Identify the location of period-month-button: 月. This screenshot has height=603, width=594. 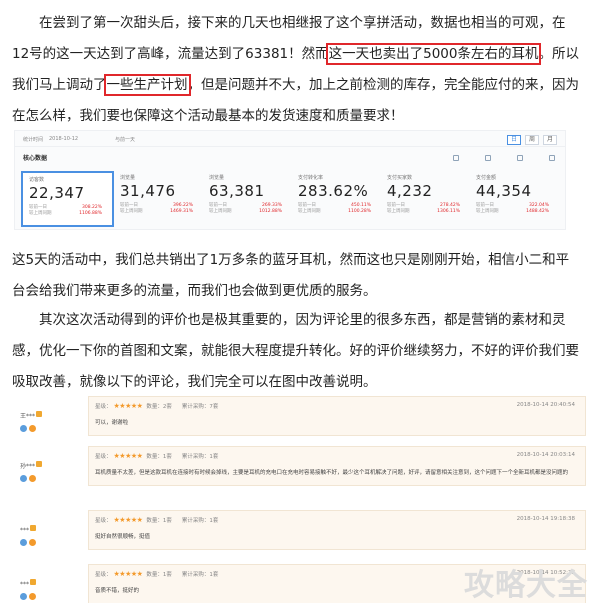
(550, 140).